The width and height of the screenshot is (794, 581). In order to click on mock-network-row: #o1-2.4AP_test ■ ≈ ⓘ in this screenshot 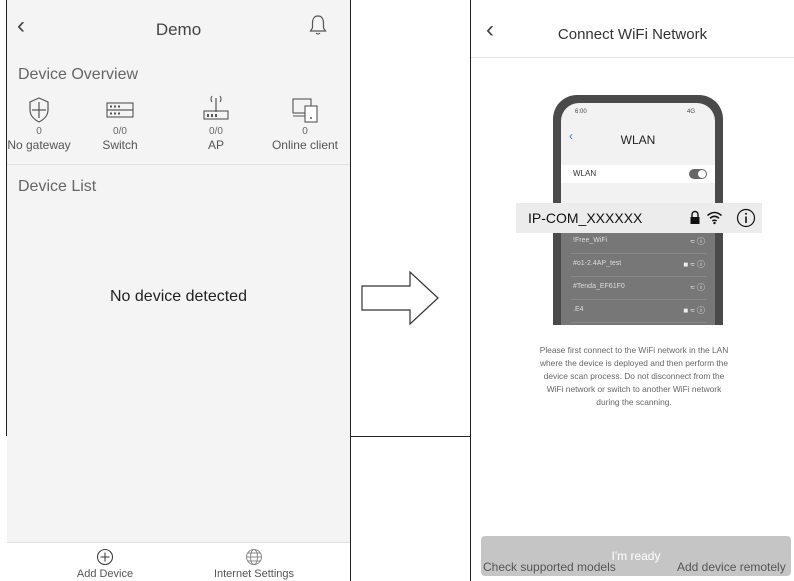, I will do `click(639, 265)`.